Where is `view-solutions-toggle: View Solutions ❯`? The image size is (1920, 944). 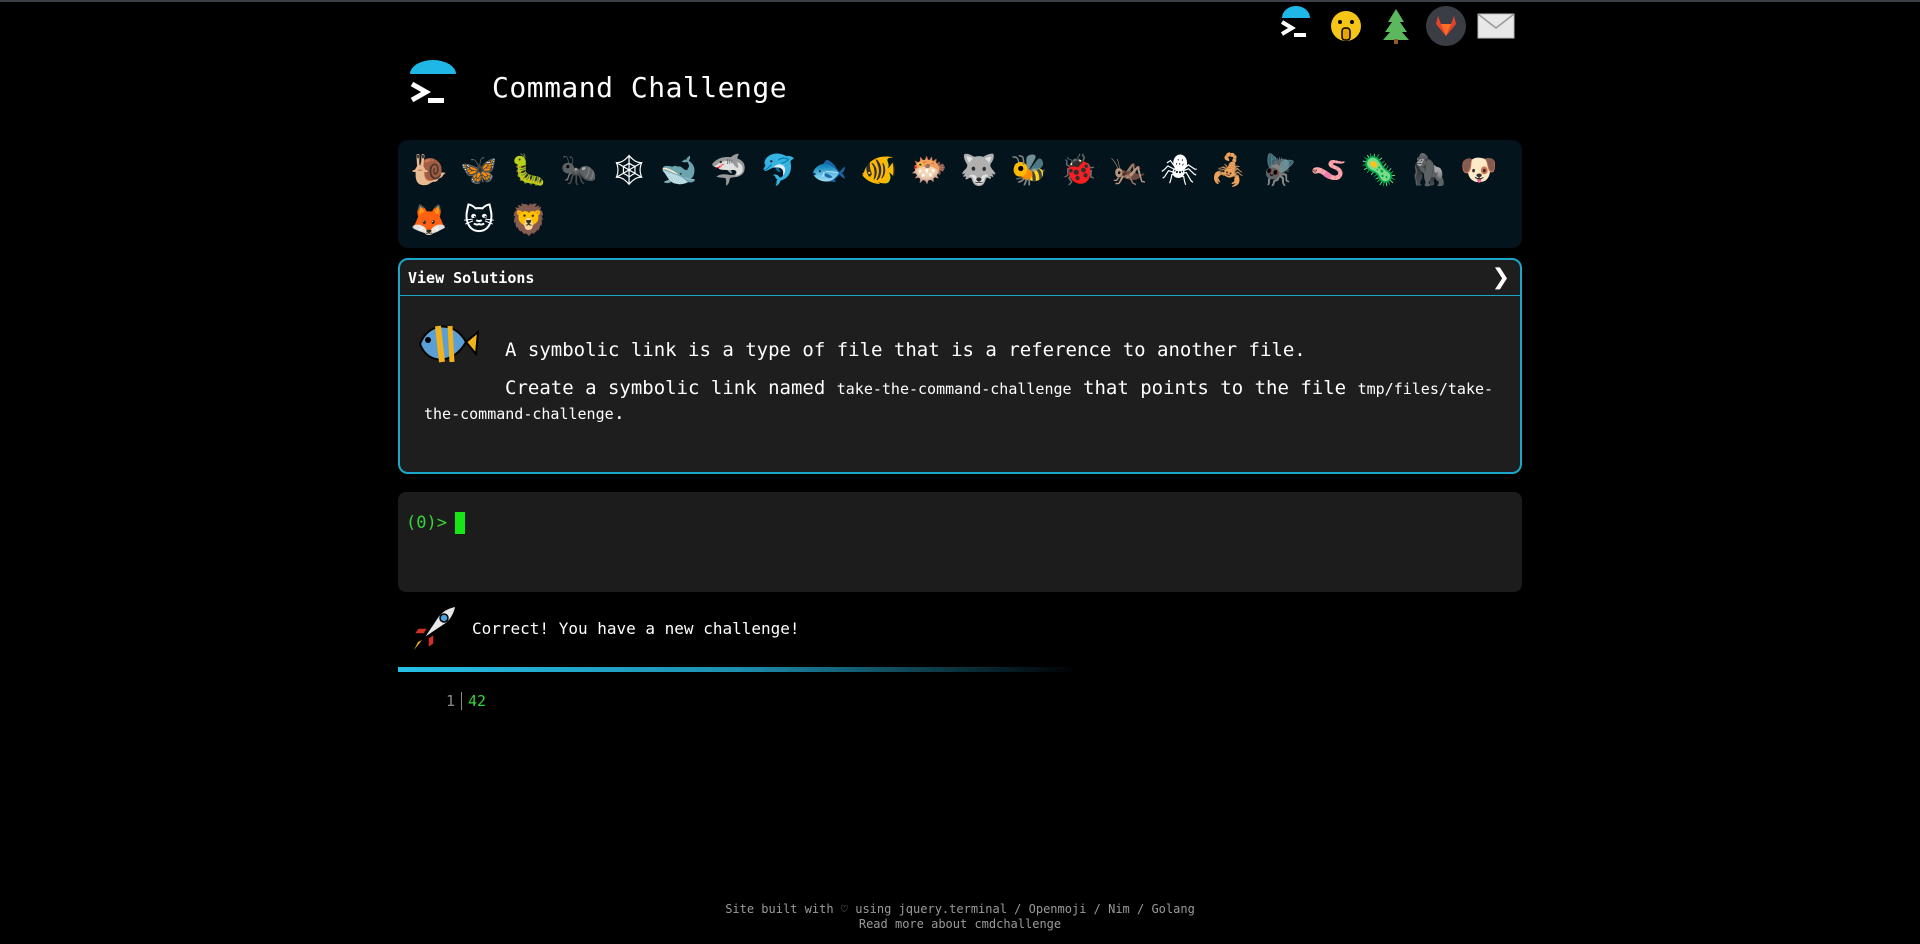 view-solutions-toggle: View Solutions ❯ is located at coordinates (960, 278).